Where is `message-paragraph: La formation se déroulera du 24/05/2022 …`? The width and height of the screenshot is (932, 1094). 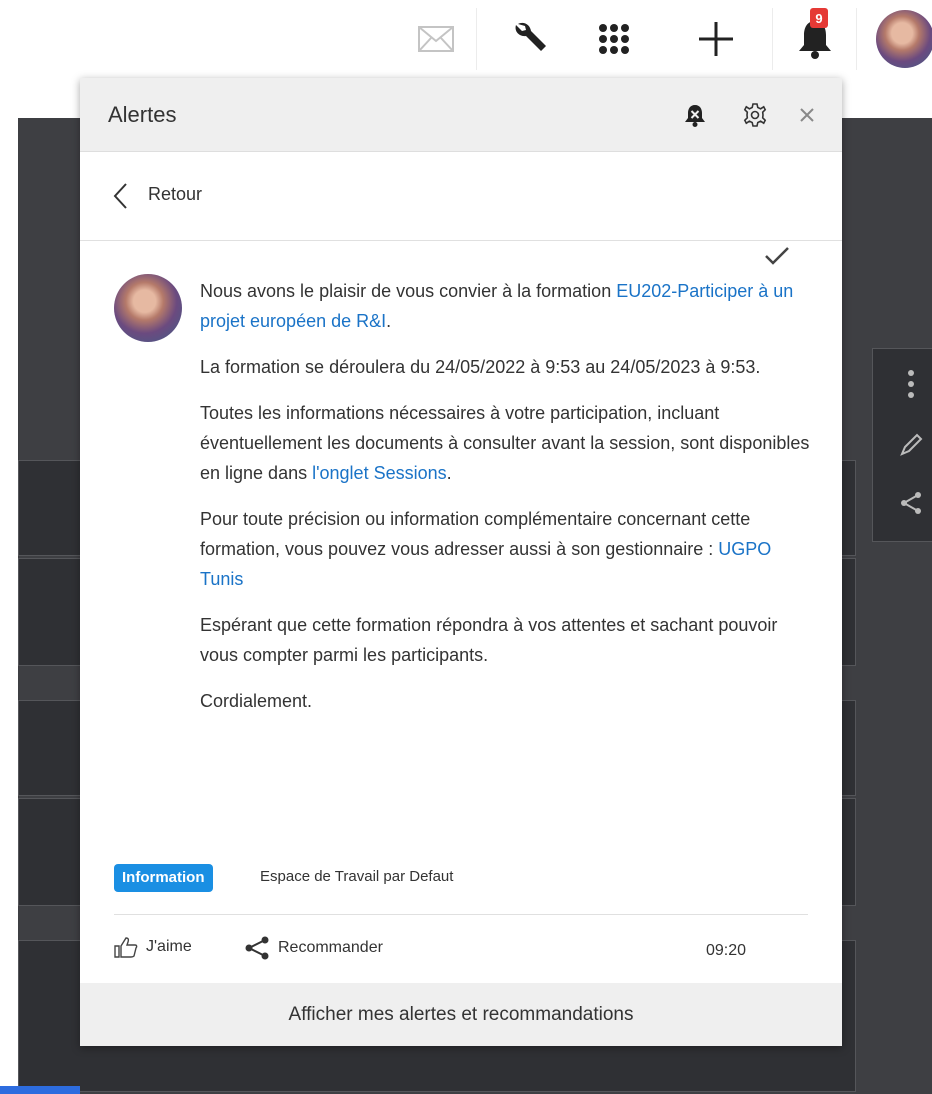 message-paragraph: La formation se déroulera du 24/05/2022 … is located at coordinates (480, 367).